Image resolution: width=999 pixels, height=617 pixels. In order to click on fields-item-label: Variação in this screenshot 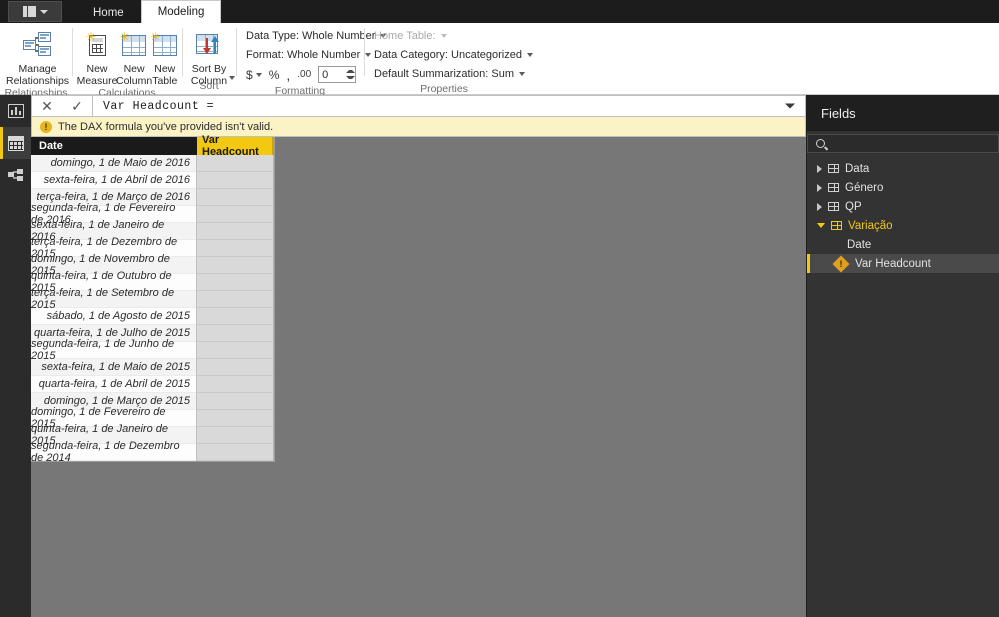, I will do `click(870, 225)`.